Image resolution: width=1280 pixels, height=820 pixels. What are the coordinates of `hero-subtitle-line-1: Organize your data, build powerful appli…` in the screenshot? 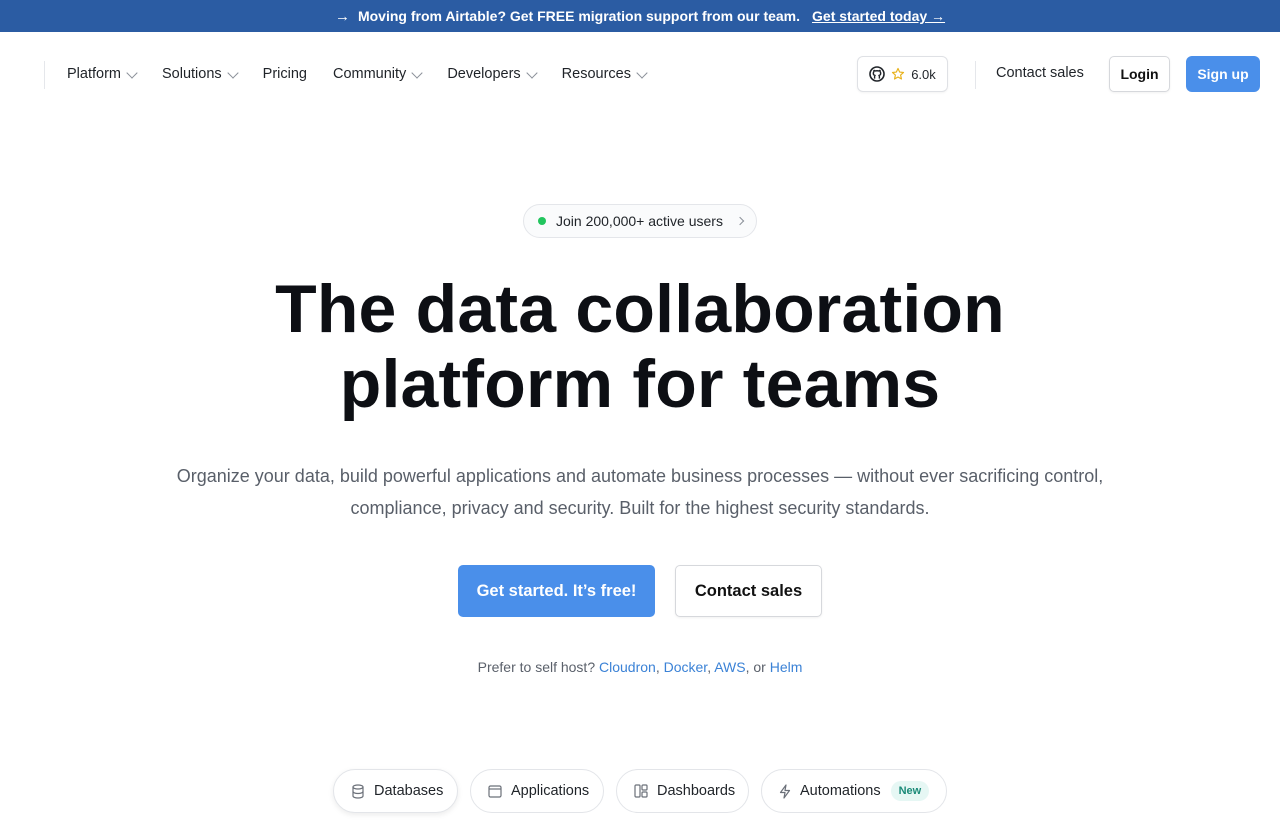 It's located at (640, 476).